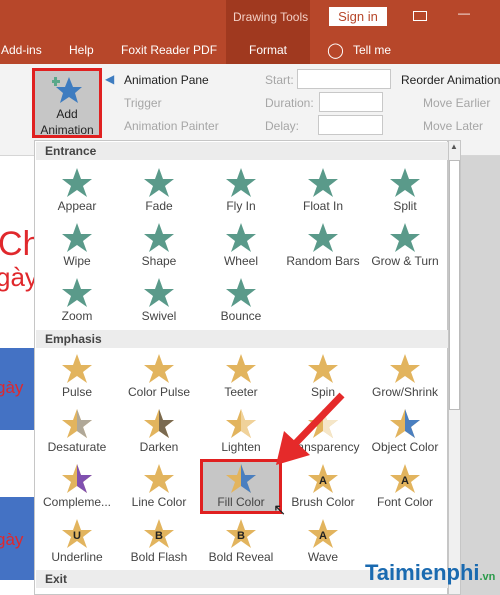  Describe the element at coordinates (456, 103) in the screenshot. I see `move-earlier-button: Move Earlier` at that location.